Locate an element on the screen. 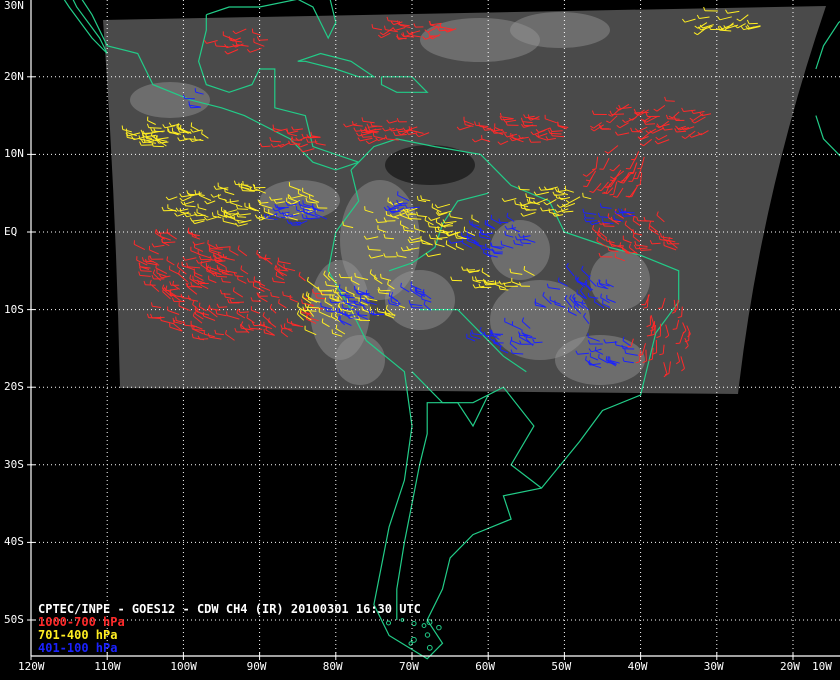  legend-high-level: 401-100 hPa is located at coordinates (78, 648).